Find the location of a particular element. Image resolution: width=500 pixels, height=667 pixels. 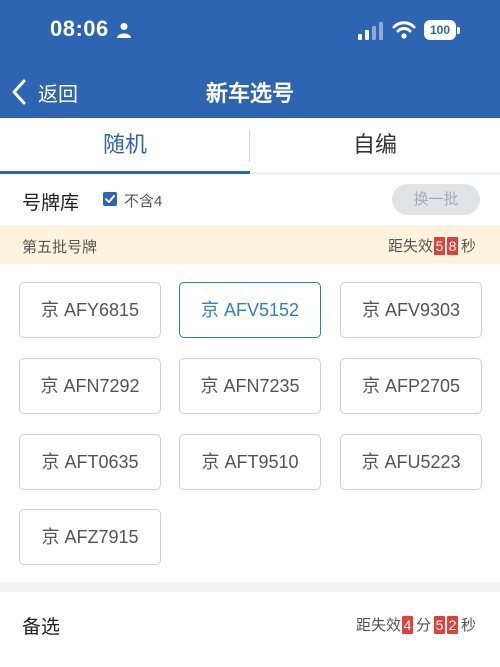

tab-bar: 随机 自编 is located at coordinates (250, 146).